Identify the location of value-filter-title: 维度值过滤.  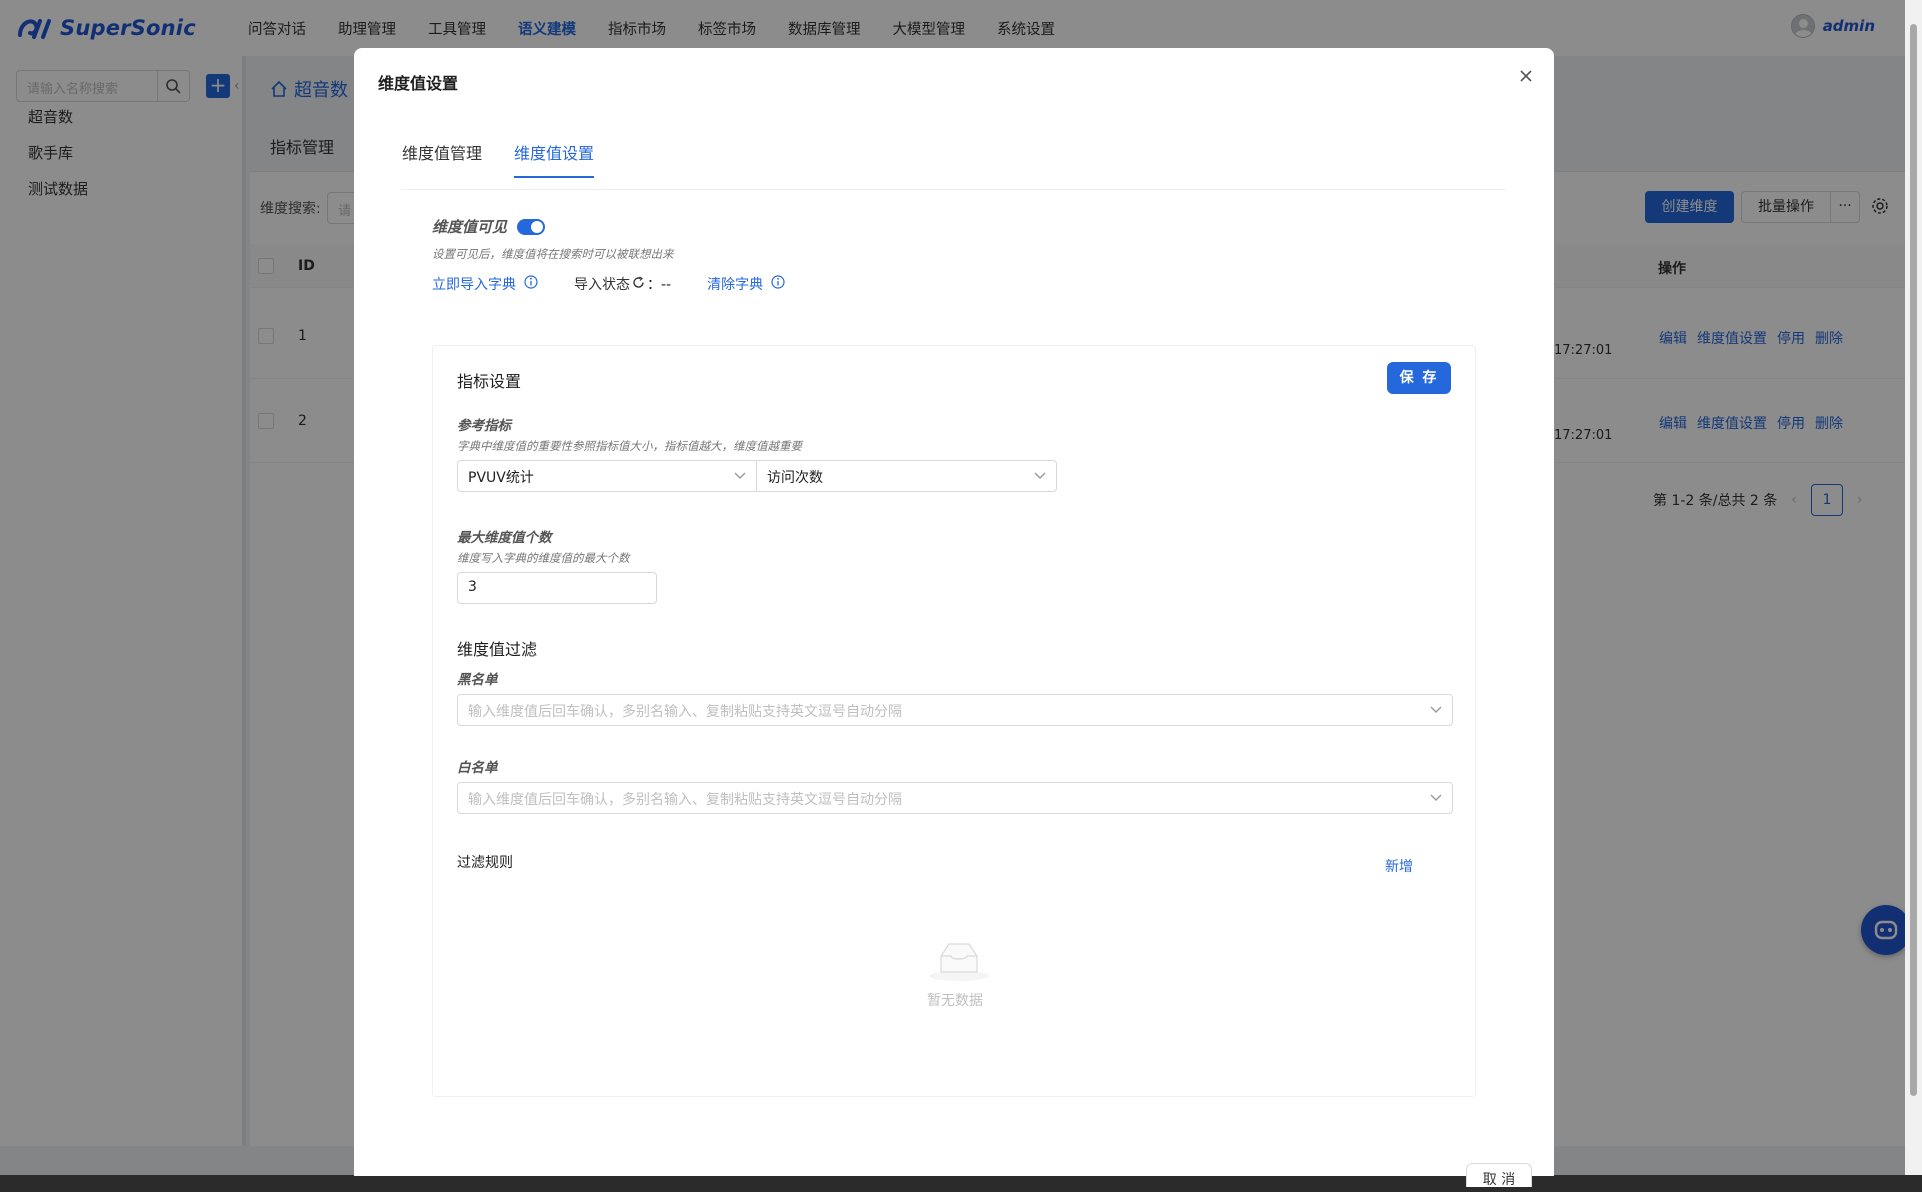
(497, 649).